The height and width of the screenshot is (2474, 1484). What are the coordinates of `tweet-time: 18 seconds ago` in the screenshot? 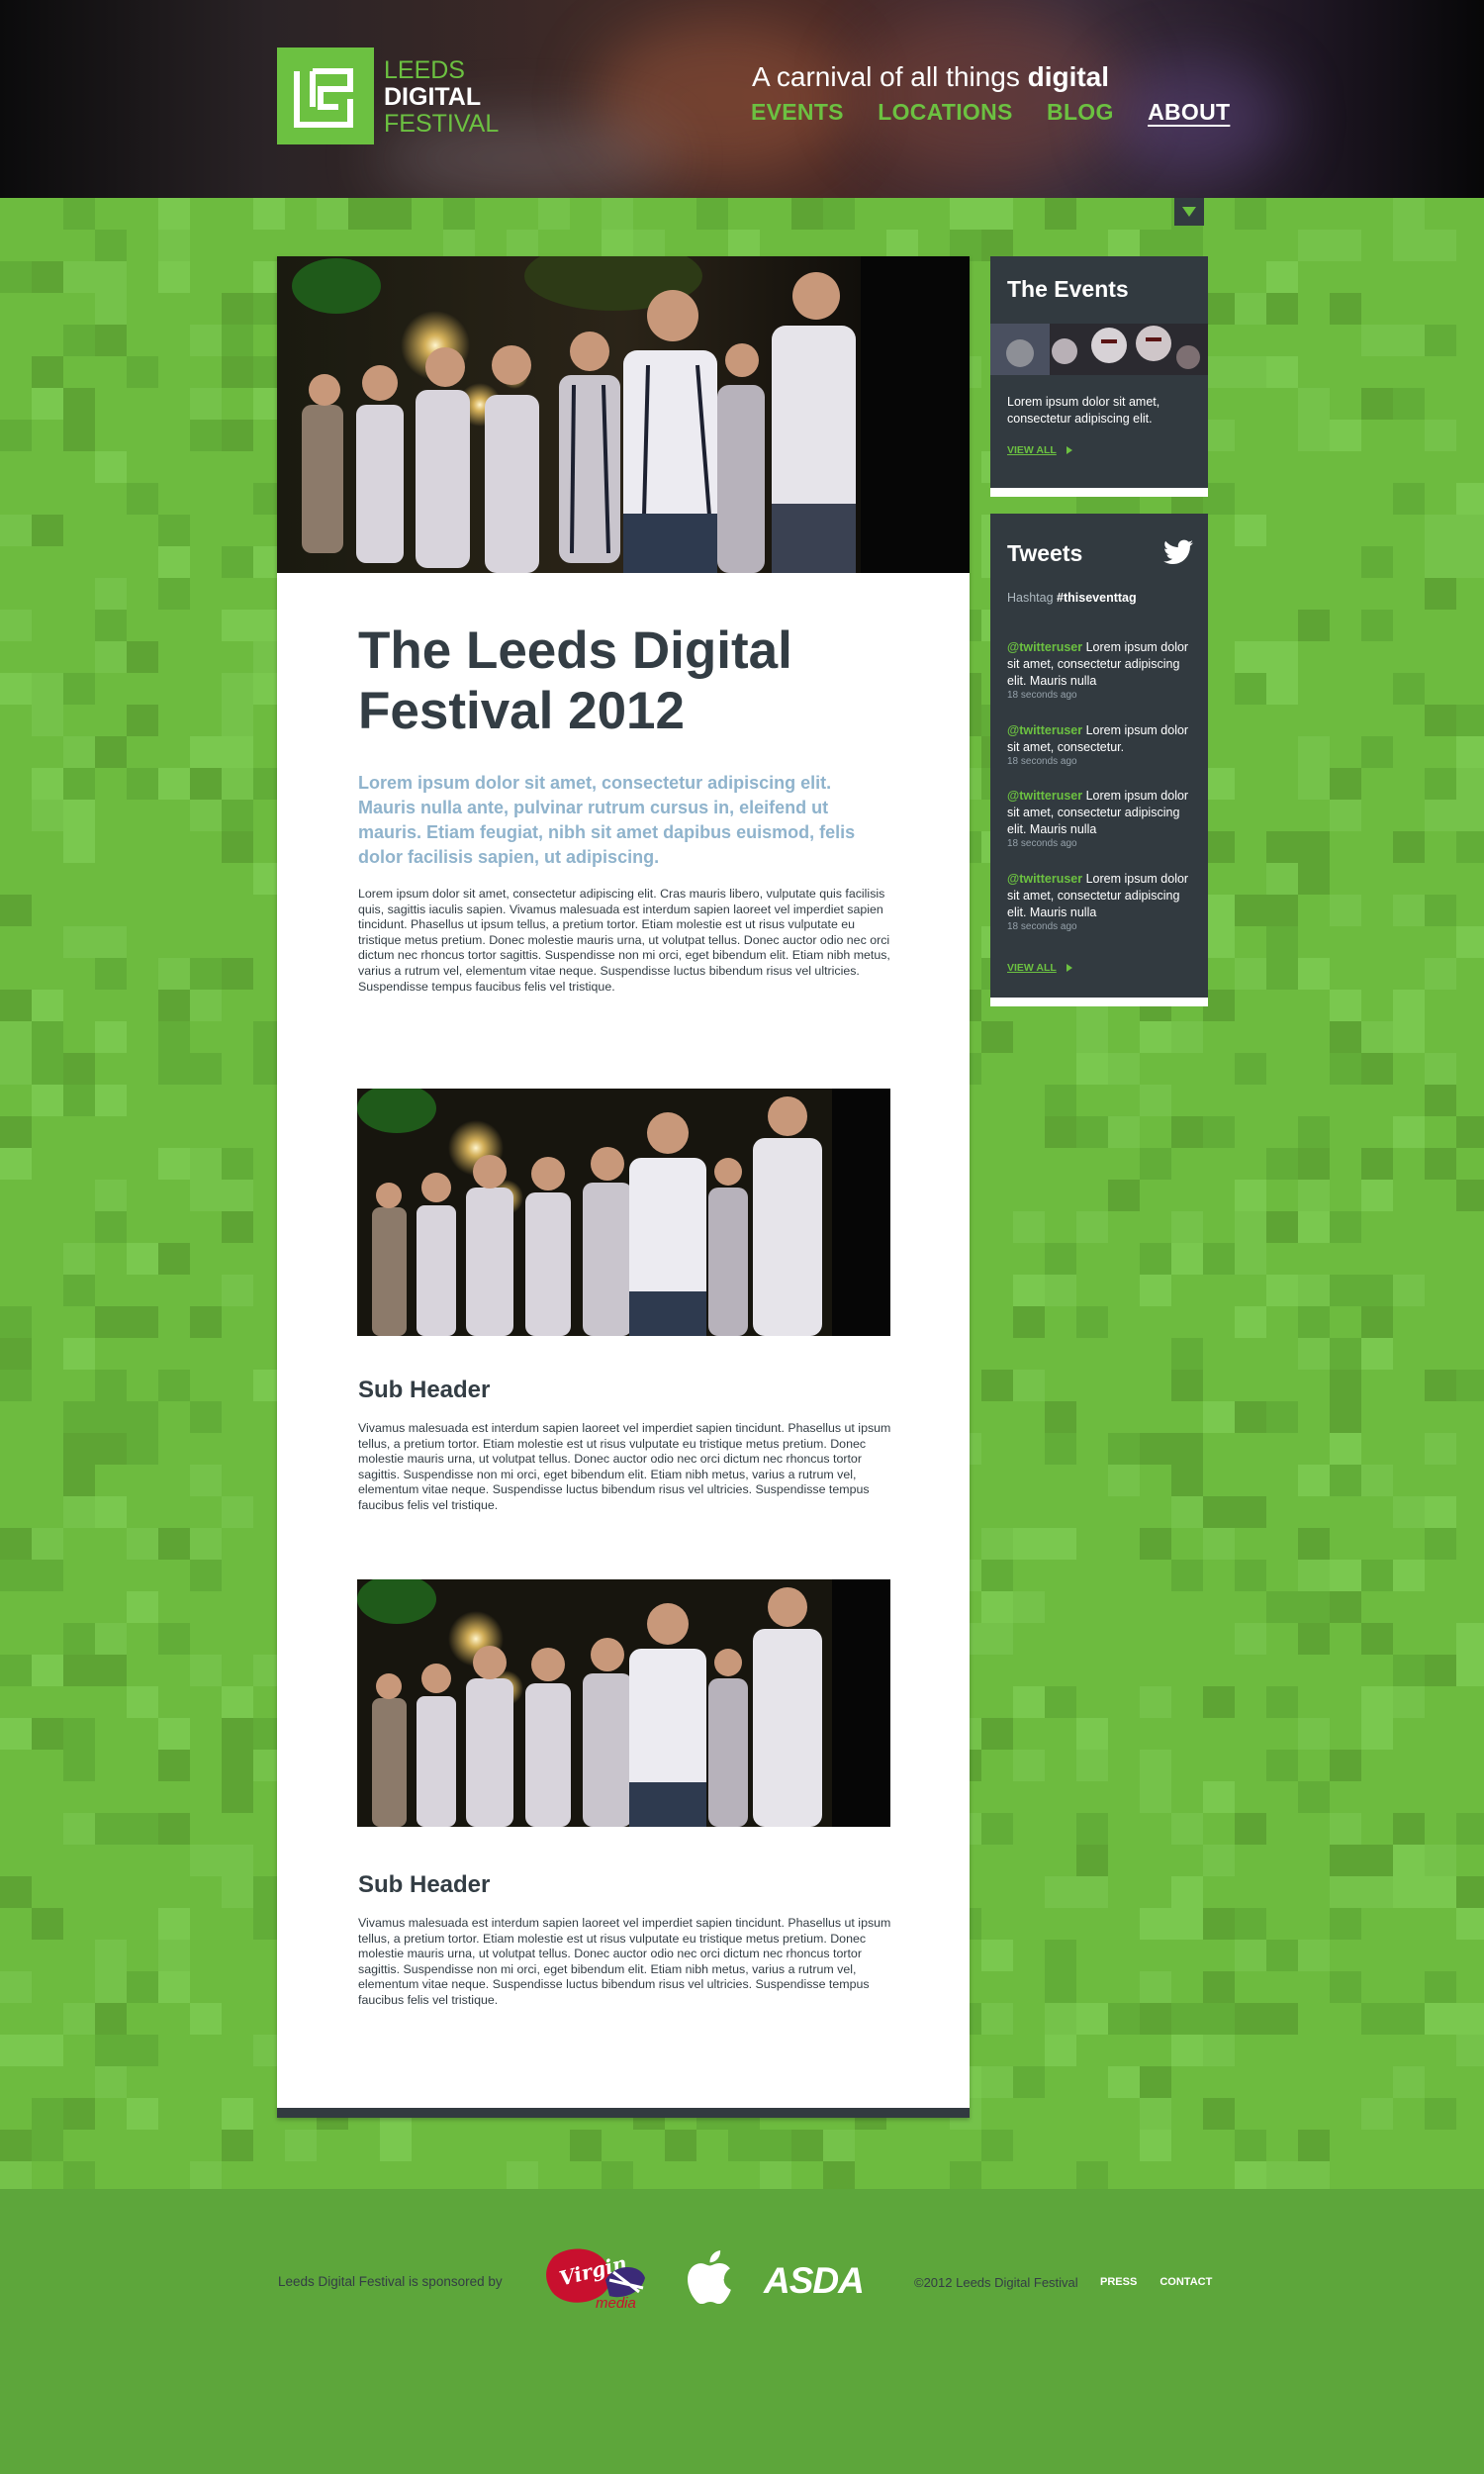 It's located at (1042, 762).